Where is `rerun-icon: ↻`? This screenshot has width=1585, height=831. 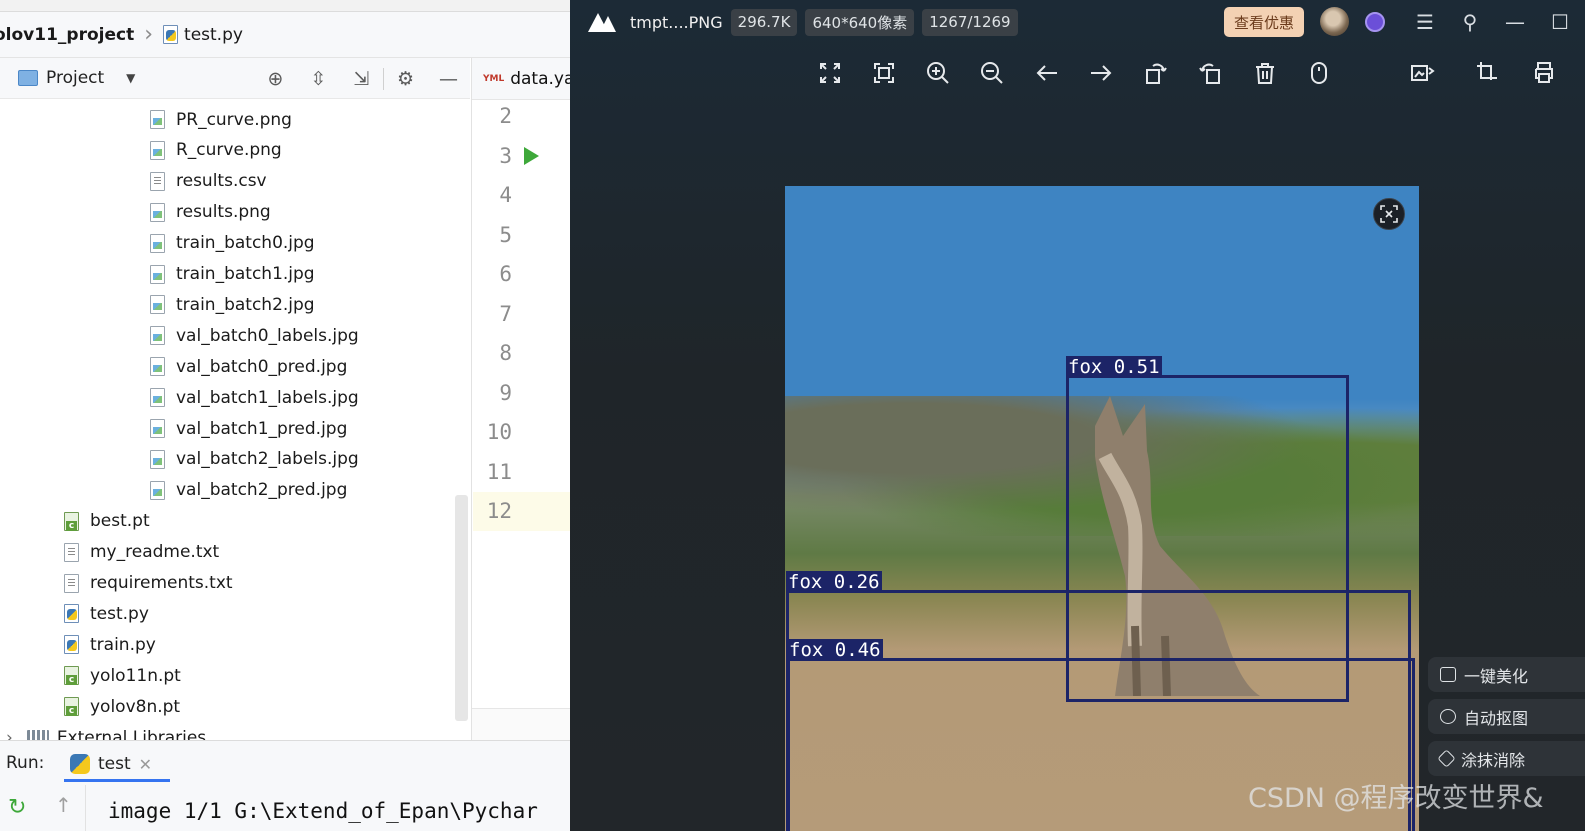
rerun-icon: ↻ is located at coordinates (17, 807).